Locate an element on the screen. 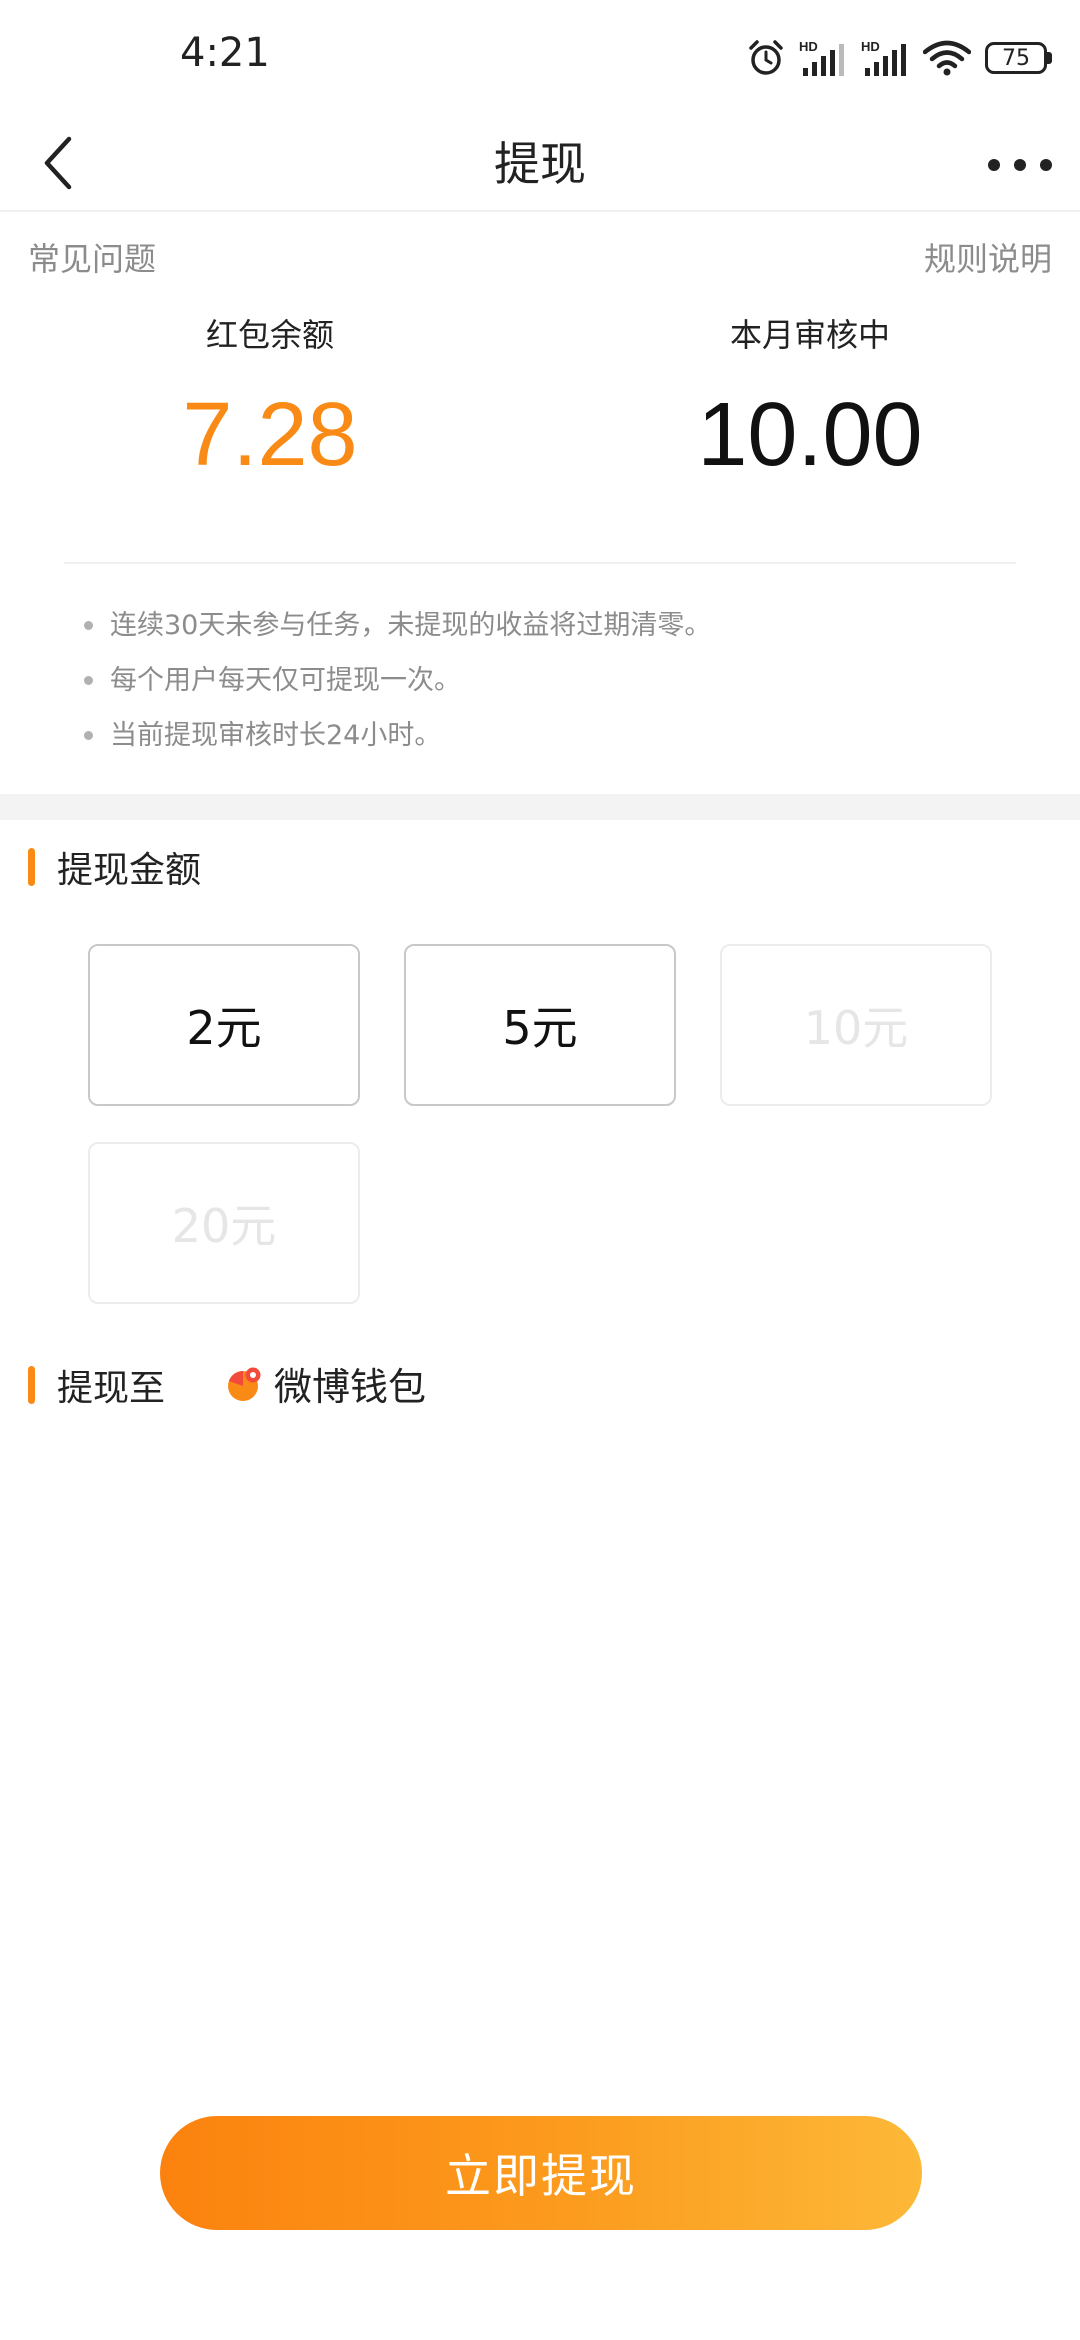 The height and width of the screenshot is (2340, 1080). amount-option-5: 5元 is located at coordinates (540, 1025).